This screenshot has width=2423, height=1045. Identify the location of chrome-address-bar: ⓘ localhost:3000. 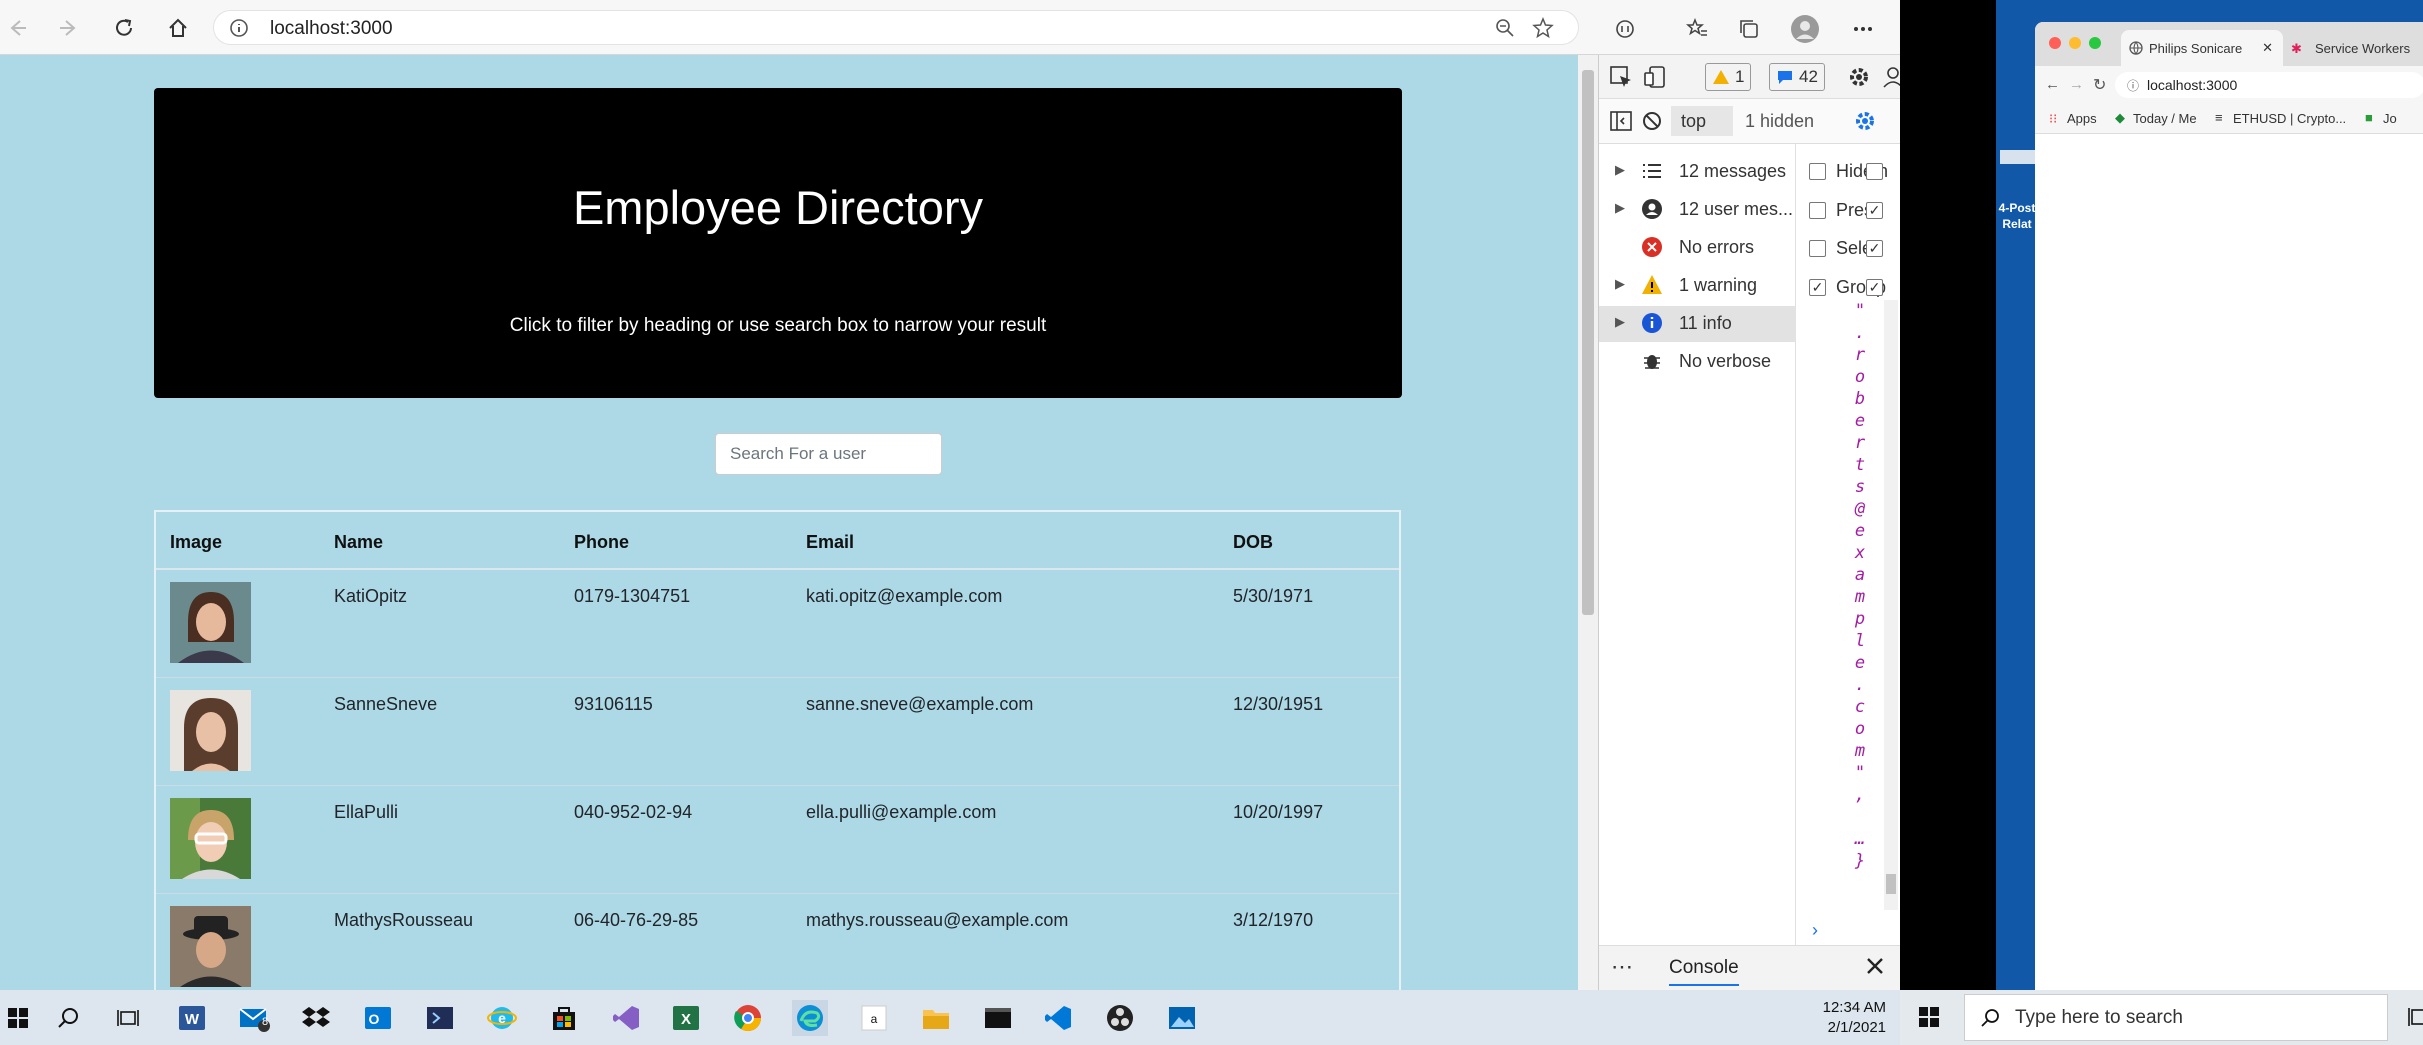
(2269, 85).